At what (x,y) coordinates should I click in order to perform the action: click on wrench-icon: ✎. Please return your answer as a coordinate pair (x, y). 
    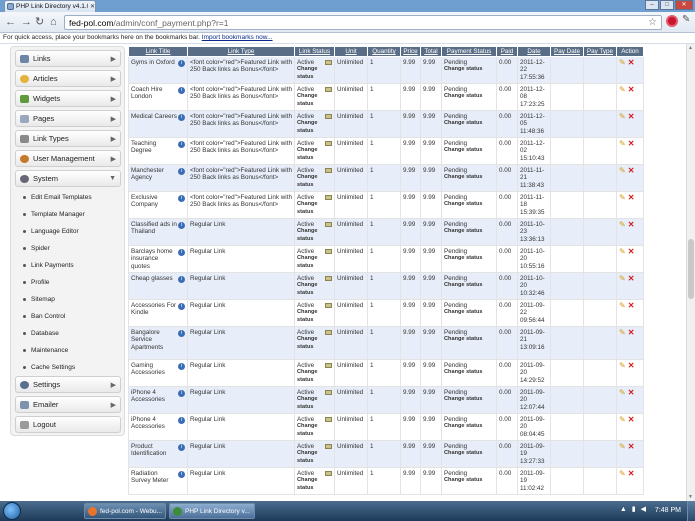
    Looking at the image, I should click on (686, 19).